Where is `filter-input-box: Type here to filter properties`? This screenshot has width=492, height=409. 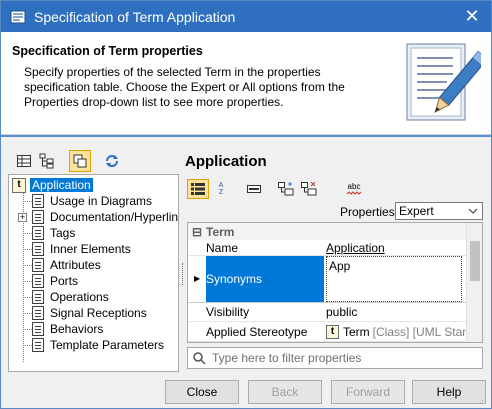 filter-input-box: Type here to filter properties is located at coordinates (335, 358).